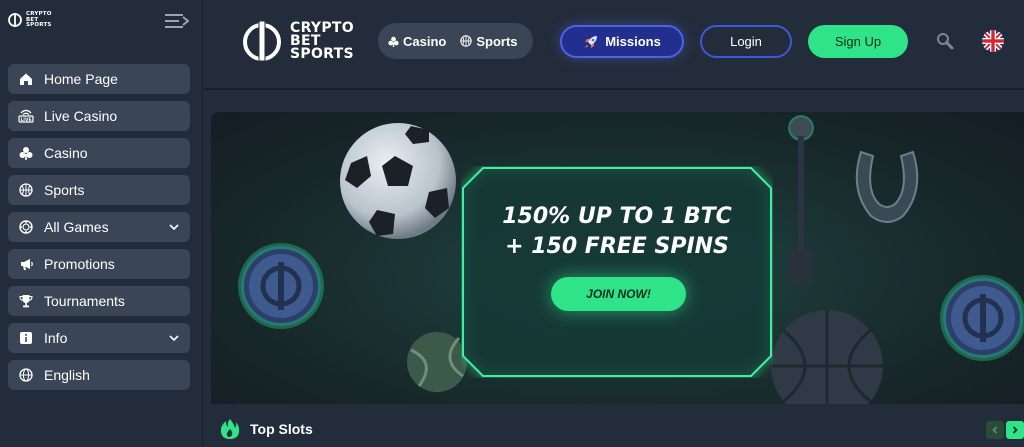 The height and width of the screenshot is (447, 1024). I want to click on next-button, so click(1015, 430).